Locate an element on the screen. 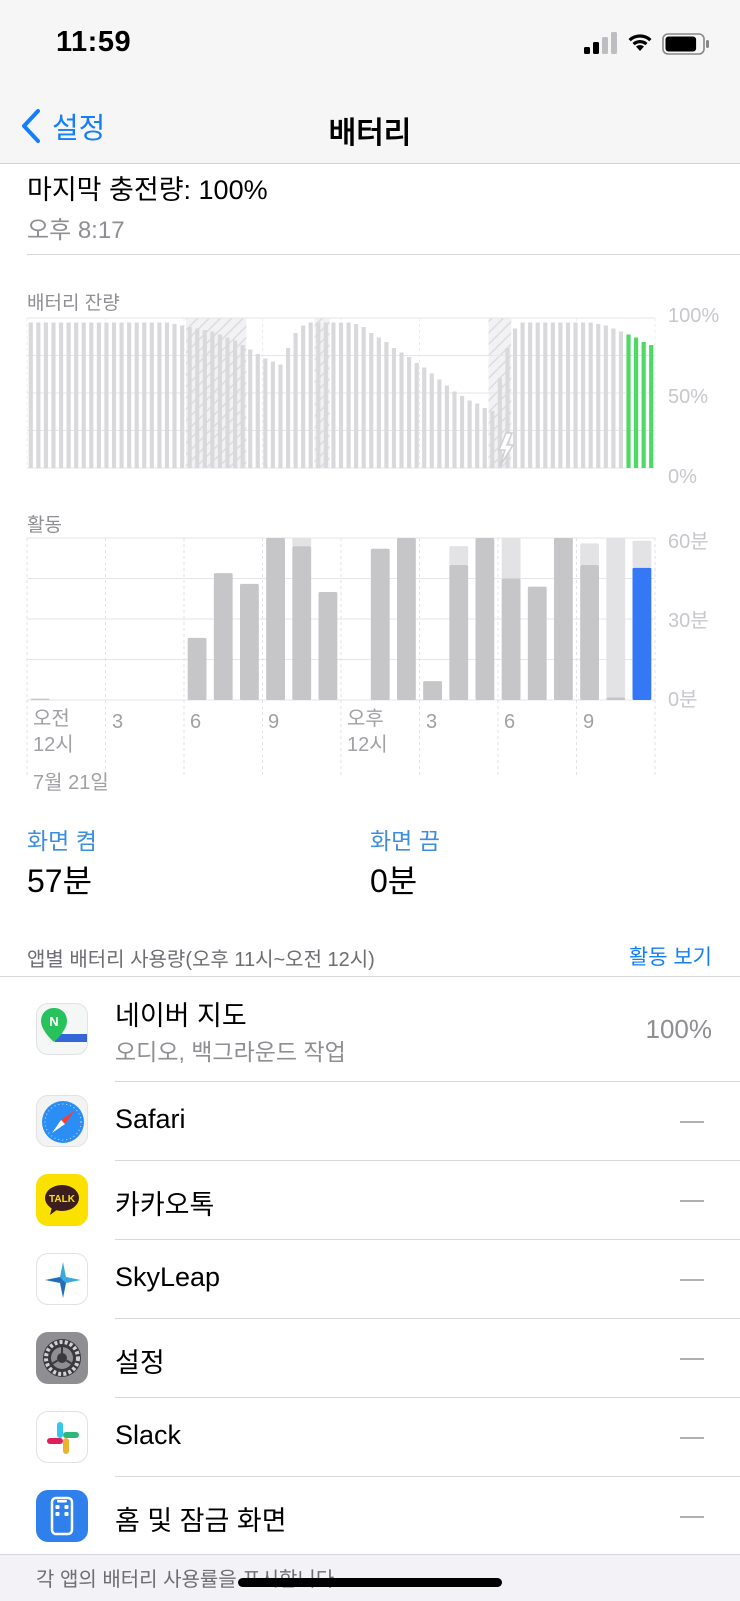 Image resolution: width=740 pixels, height=1601 pixels. app-row-safari: Safari is located at coordinates (370, 1121).